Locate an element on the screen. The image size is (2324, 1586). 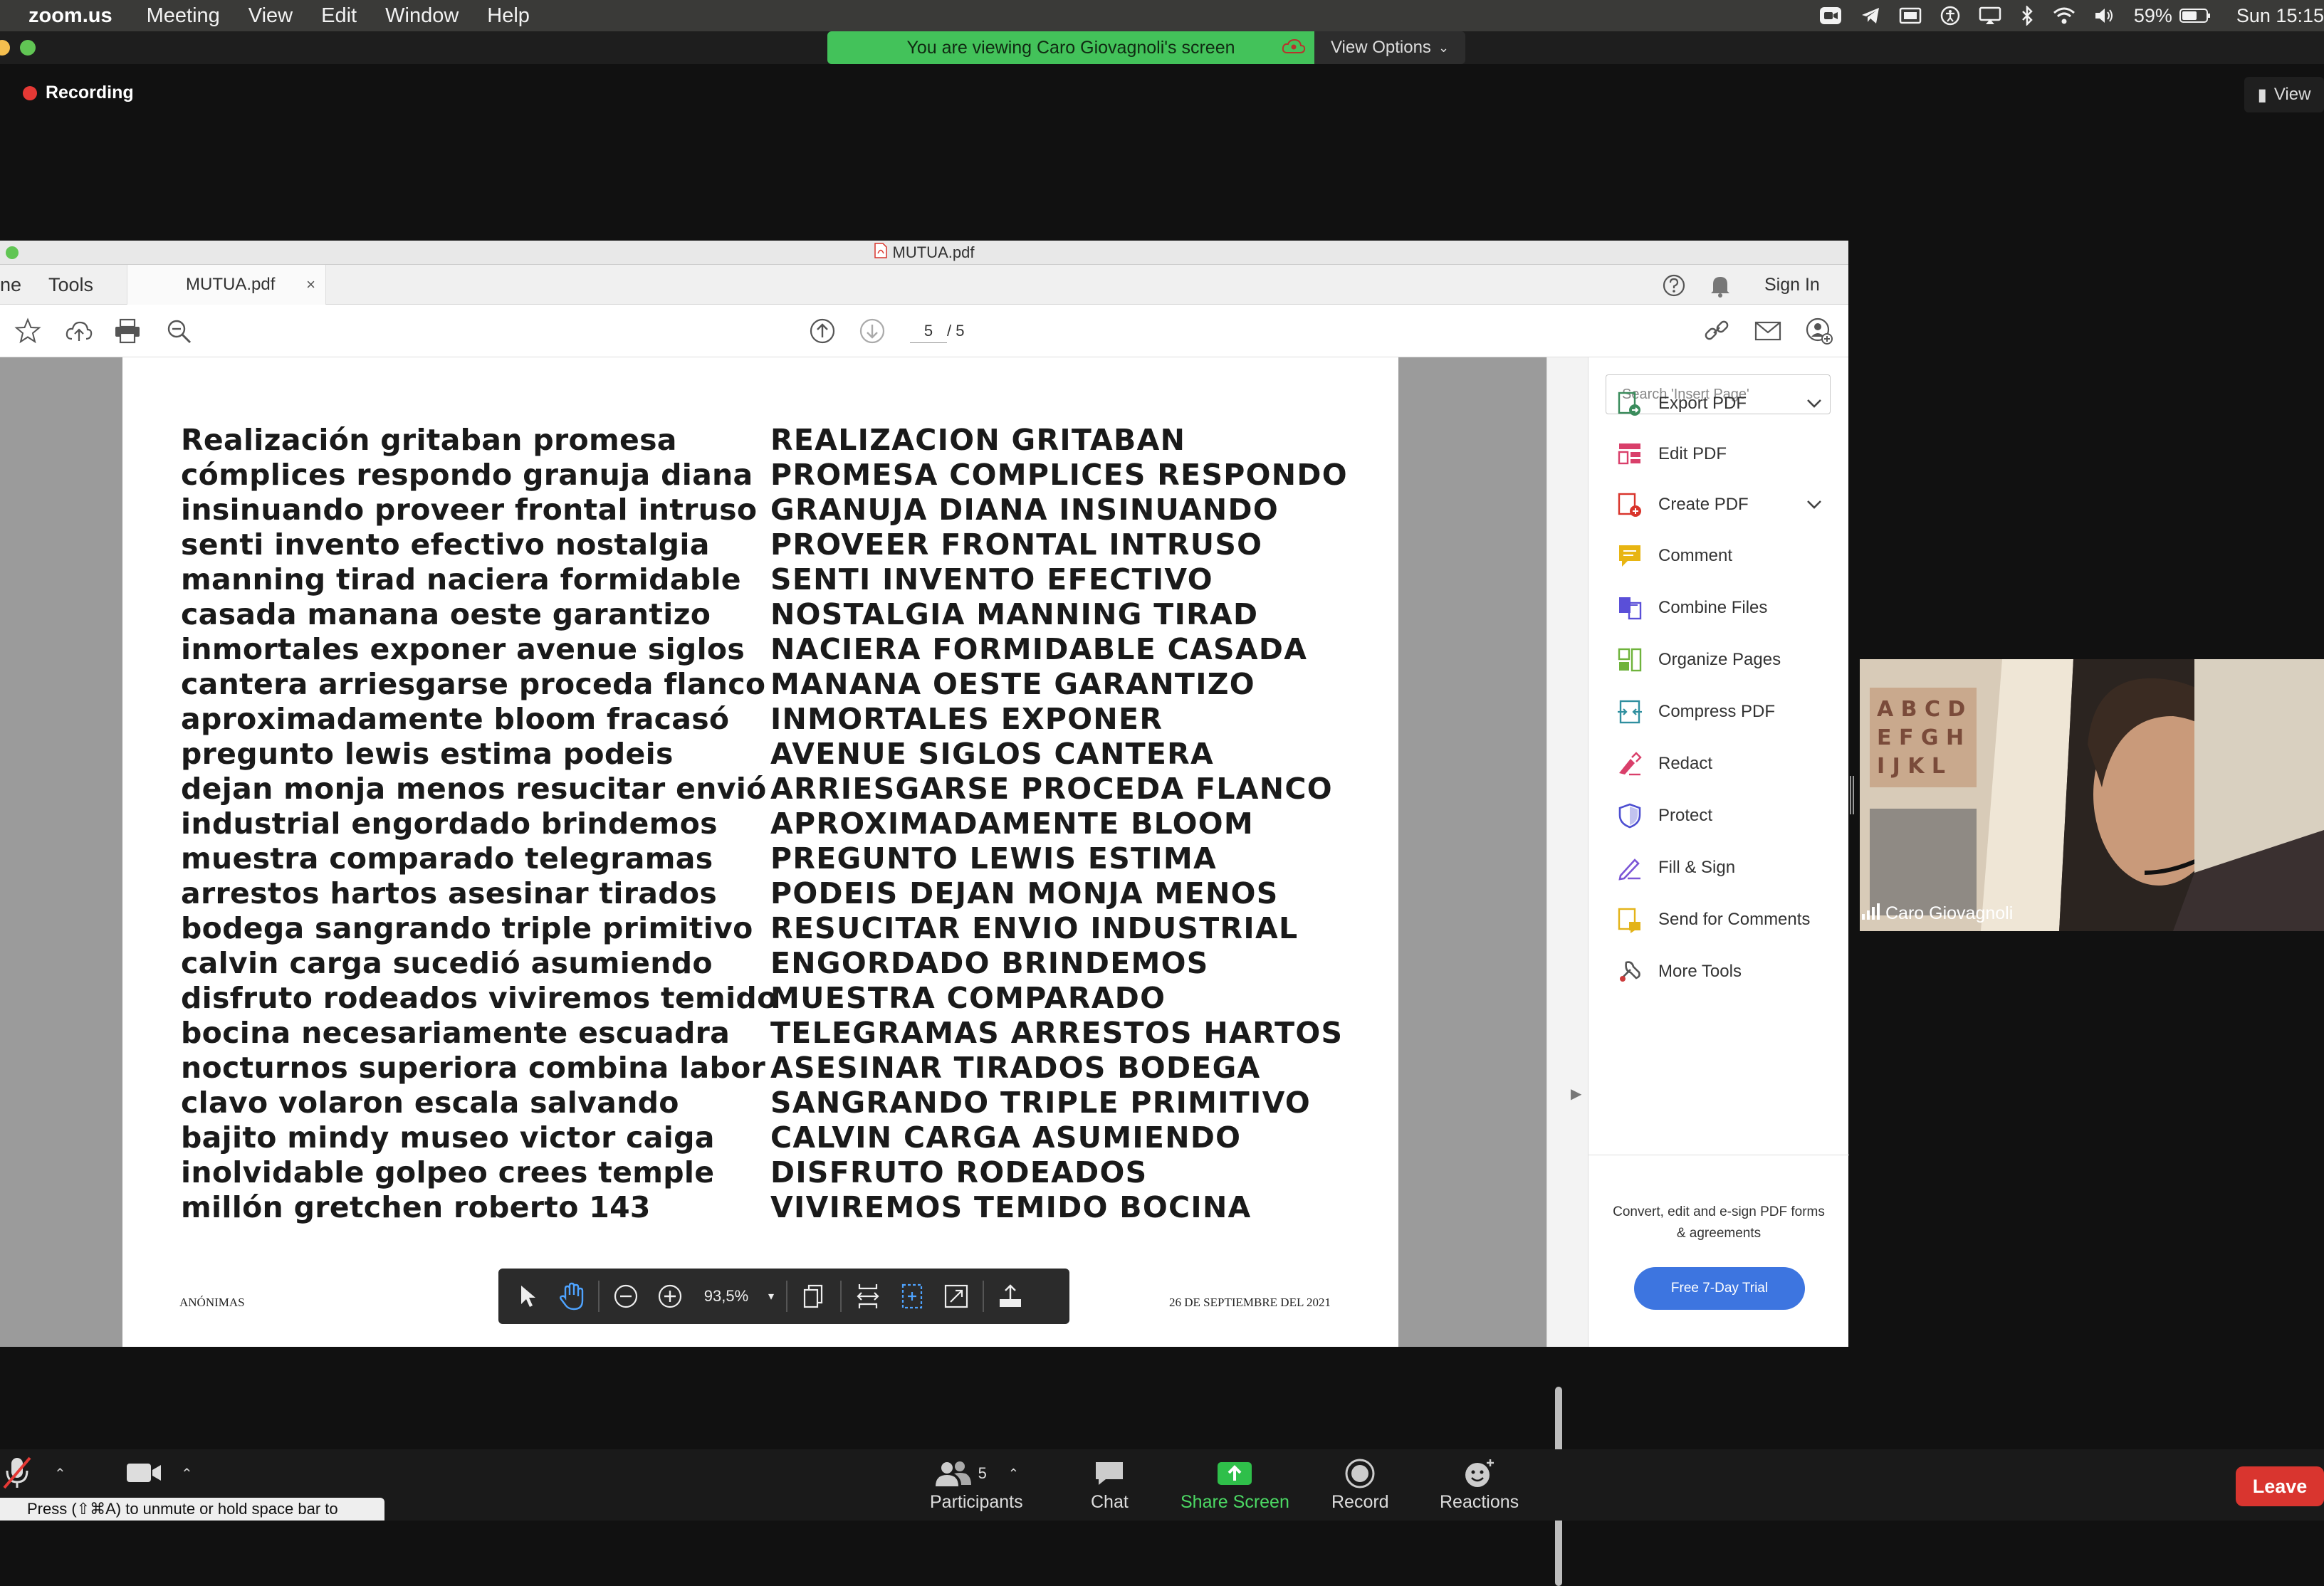
free-trial-button: Free 7-Day Trial is located at coordinates (1719, 1289).